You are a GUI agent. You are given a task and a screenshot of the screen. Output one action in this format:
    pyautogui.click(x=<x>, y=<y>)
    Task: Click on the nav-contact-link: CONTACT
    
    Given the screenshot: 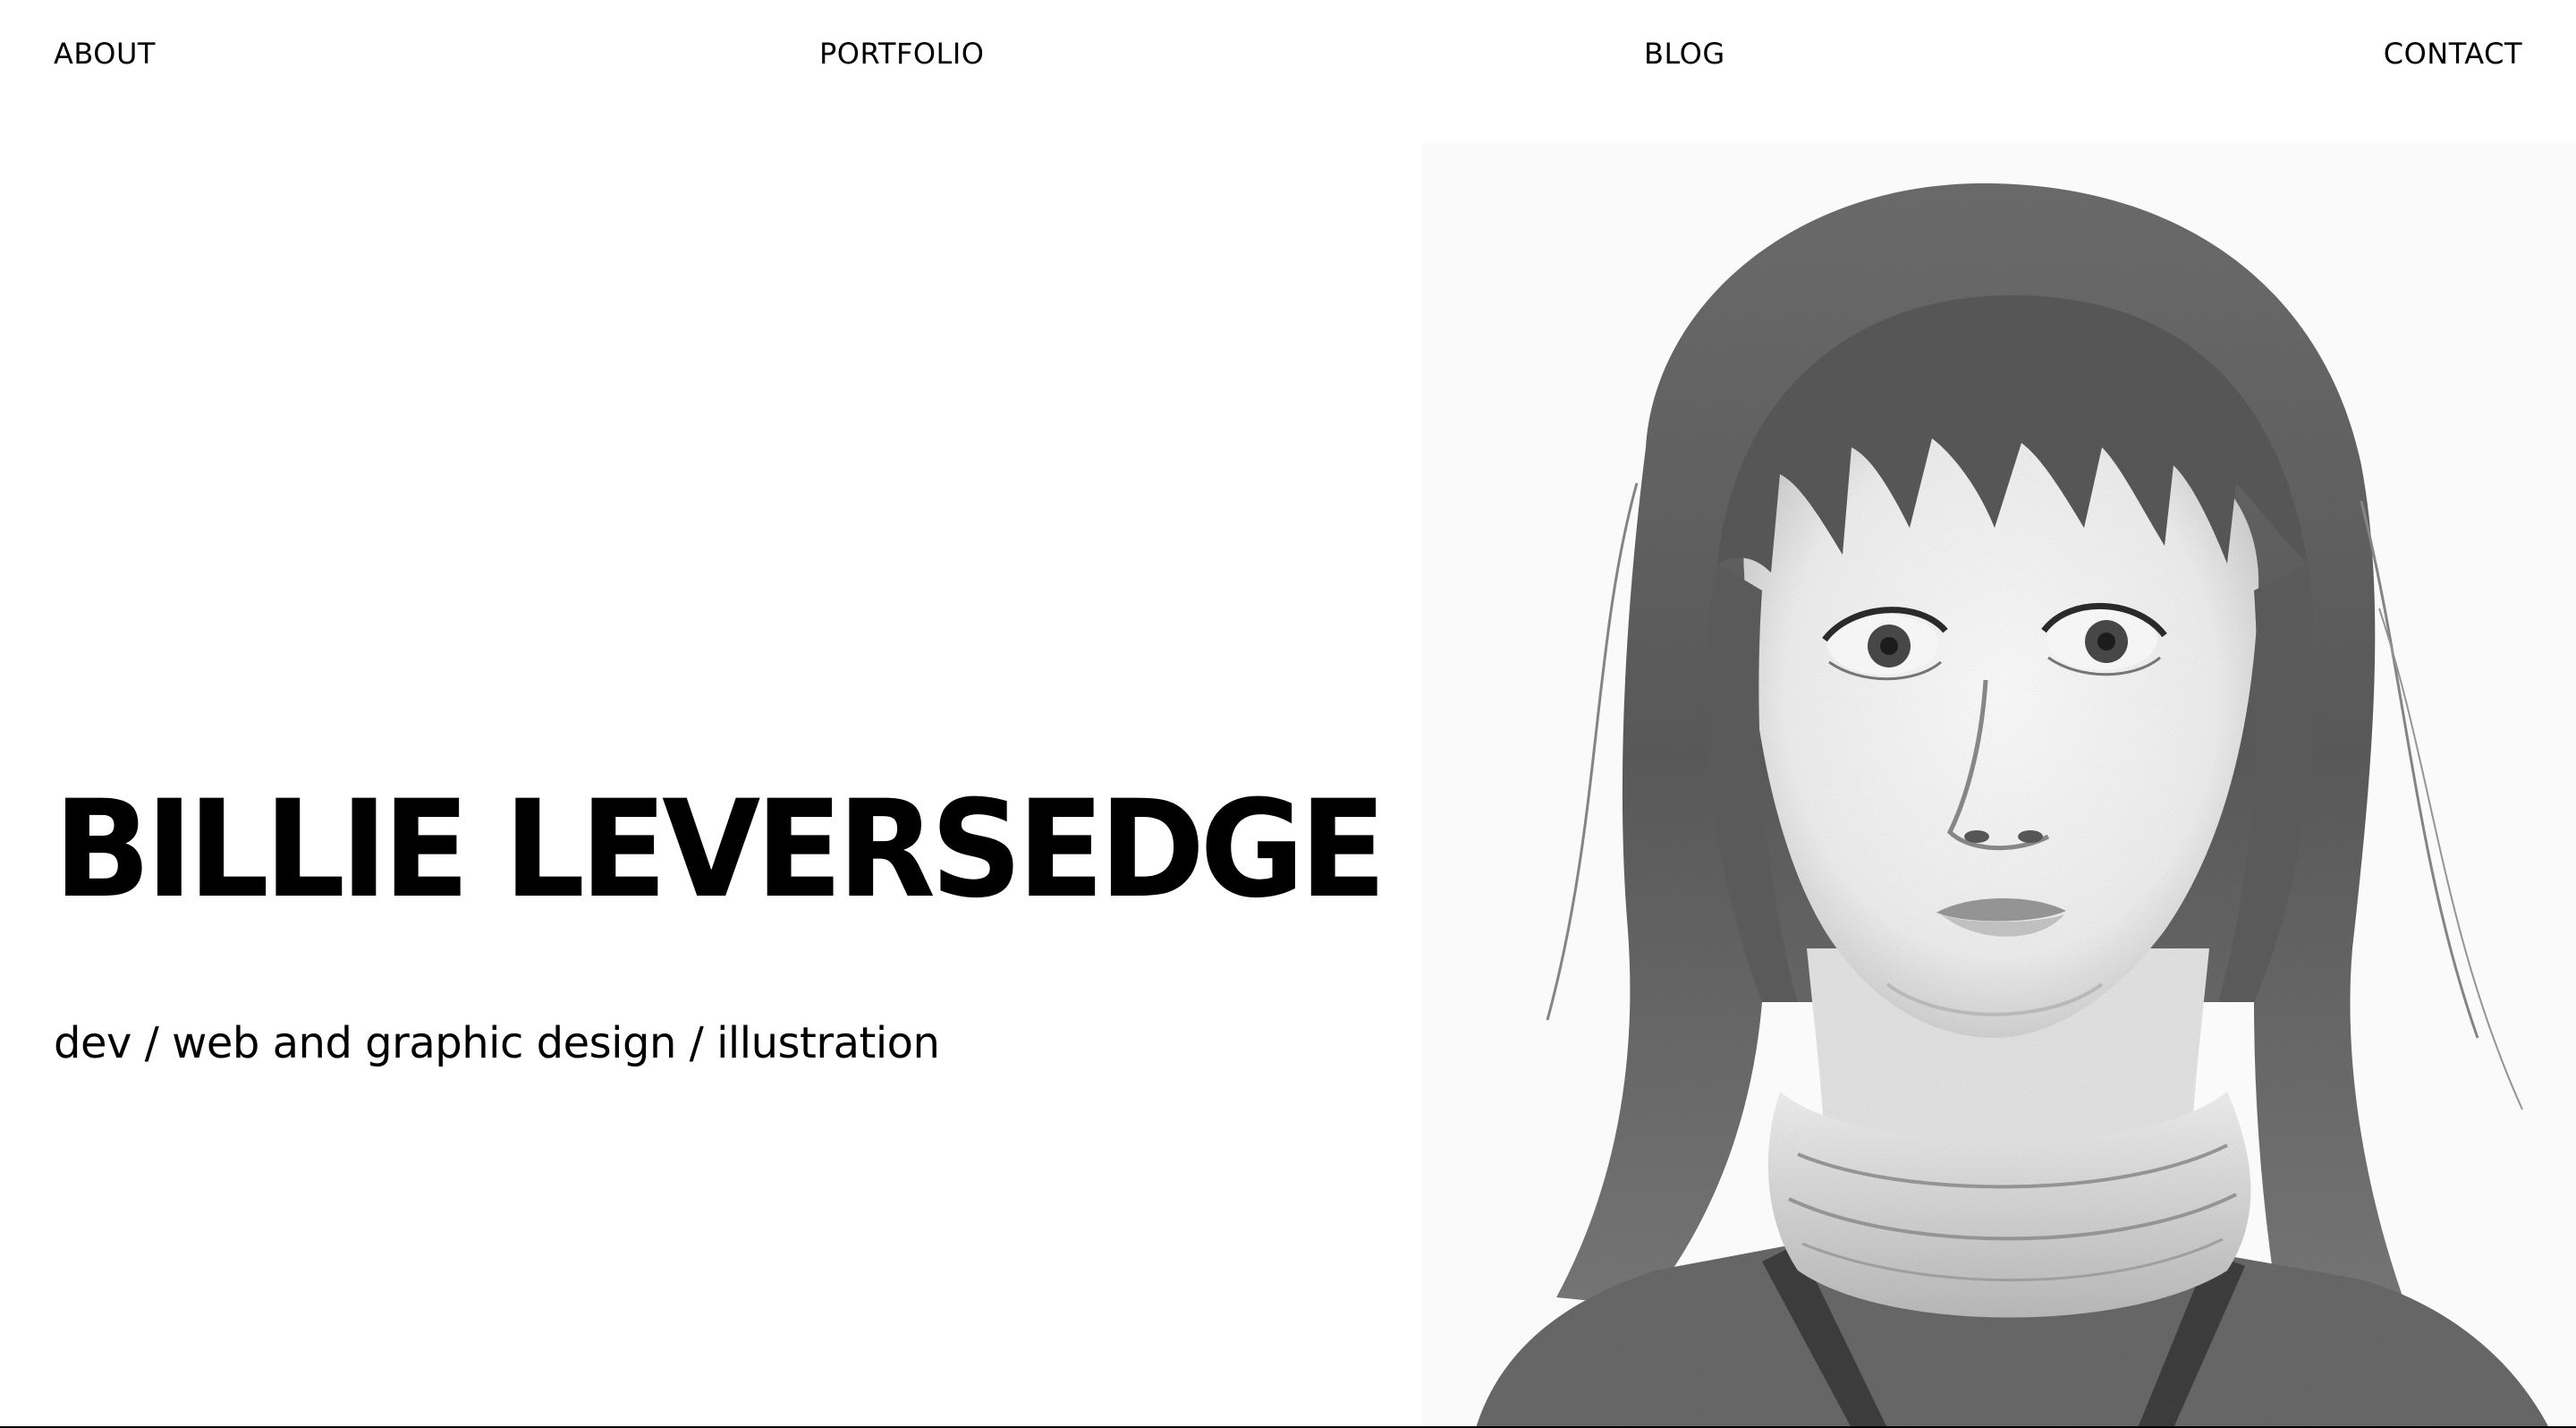 What is the action you would take?
    pyautogui.click(x=2453, y=53)
    